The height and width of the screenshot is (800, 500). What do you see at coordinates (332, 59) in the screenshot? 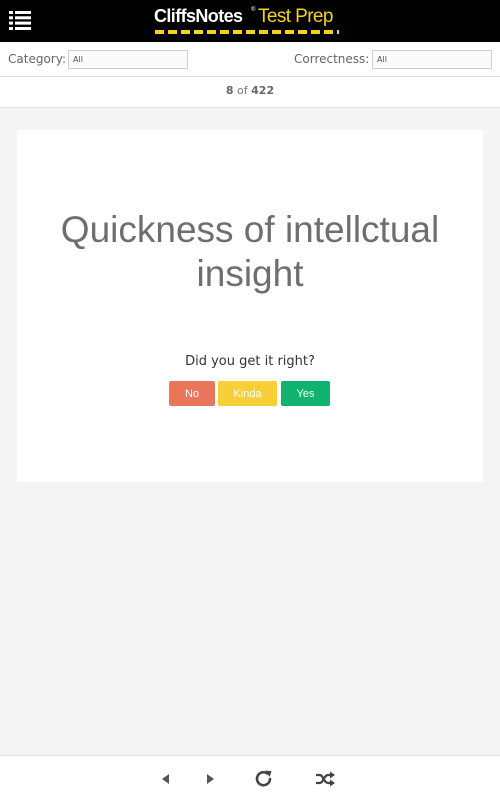
I see `correctness-label: Correctness:` at bounding box center [332, 59].